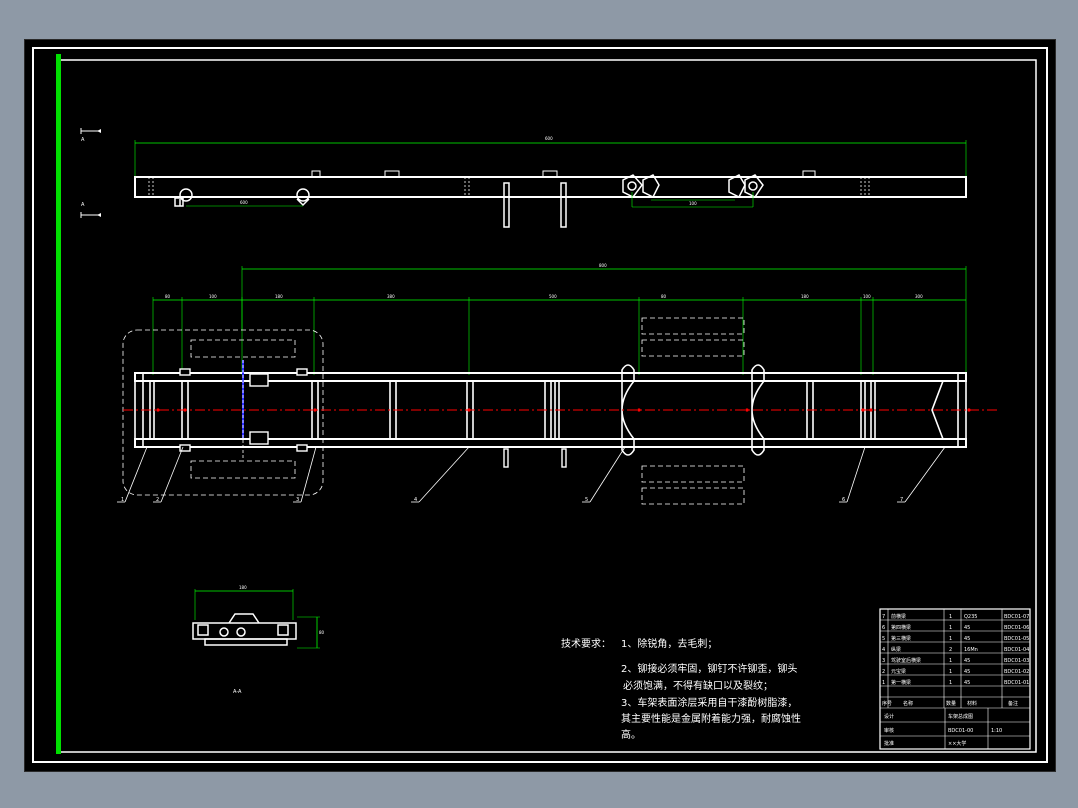 The image size is (1078, 808). What do you see at coordinates (883, 617) in the screenshot?
I see `bom-cell-no: 7` at bounding box center [883, 617].